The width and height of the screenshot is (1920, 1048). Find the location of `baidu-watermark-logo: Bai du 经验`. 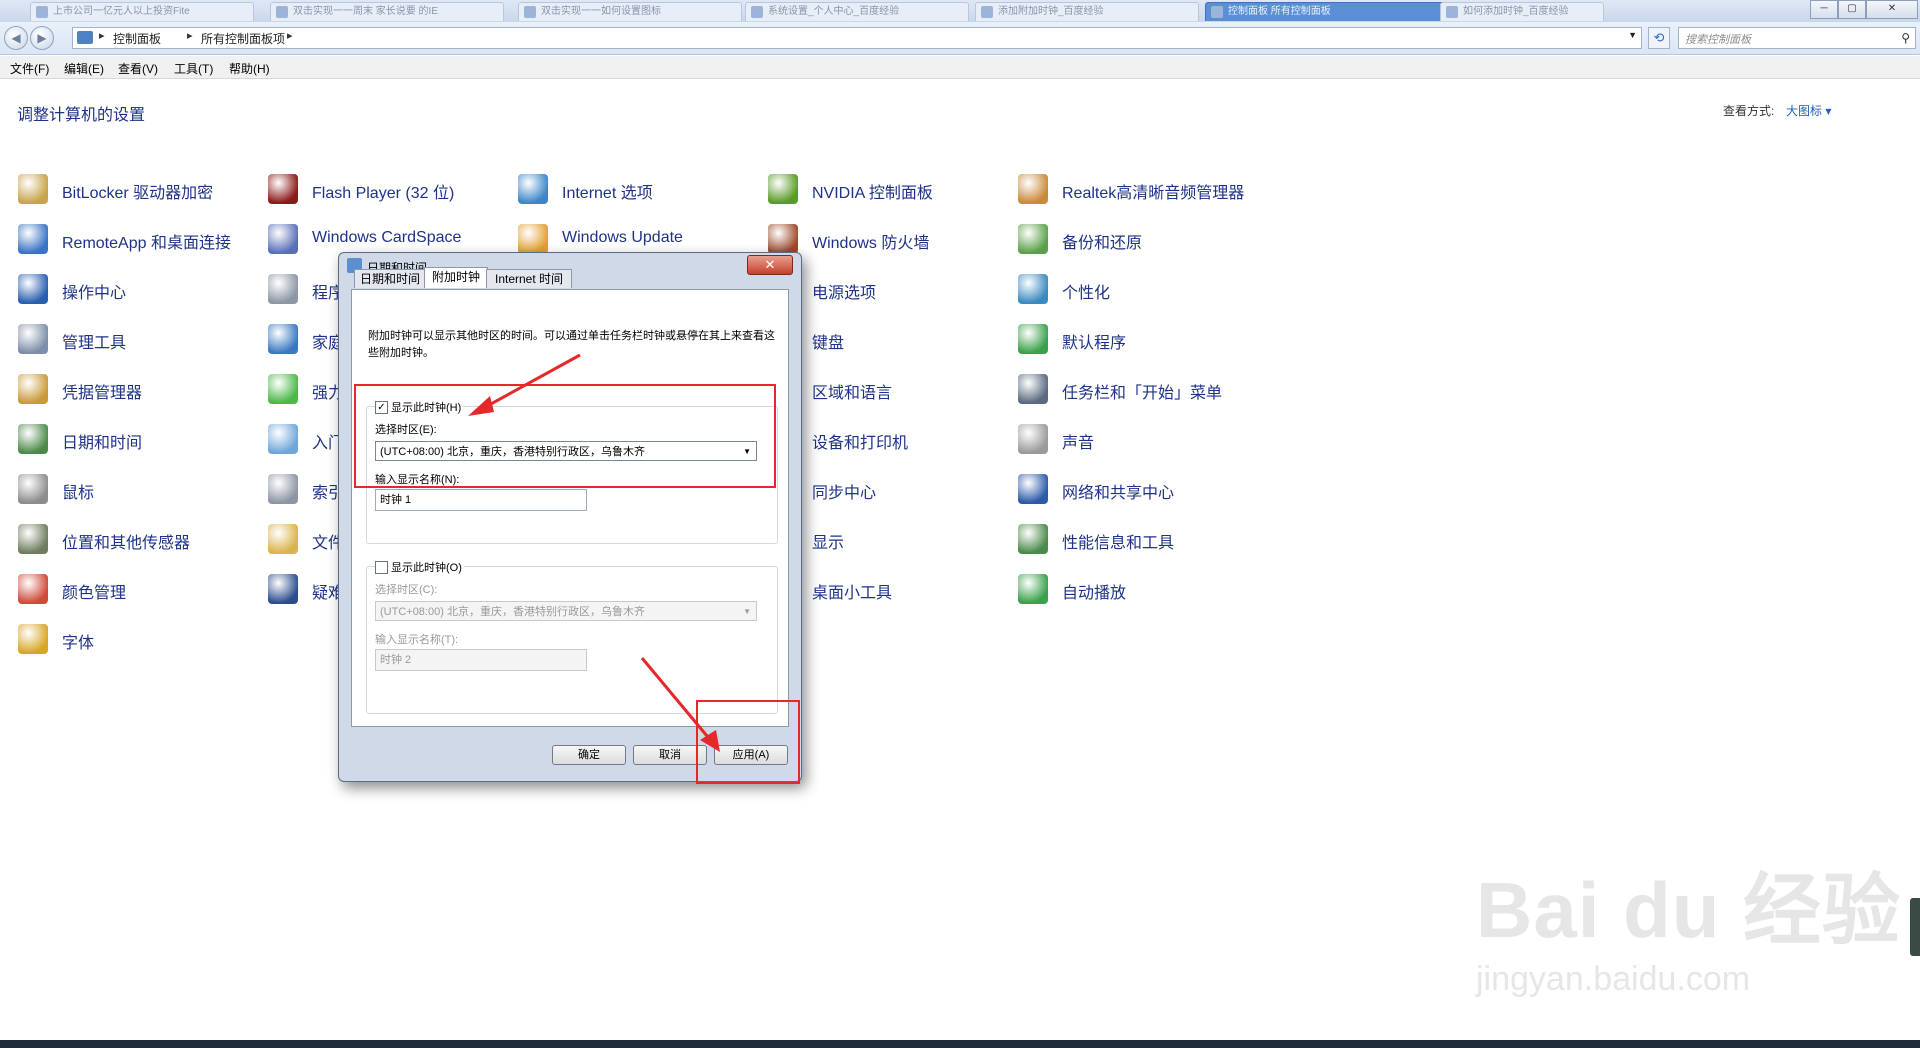

baidu-watermark-logo: Bai du 经验 is located at coordinates (1689, 910).